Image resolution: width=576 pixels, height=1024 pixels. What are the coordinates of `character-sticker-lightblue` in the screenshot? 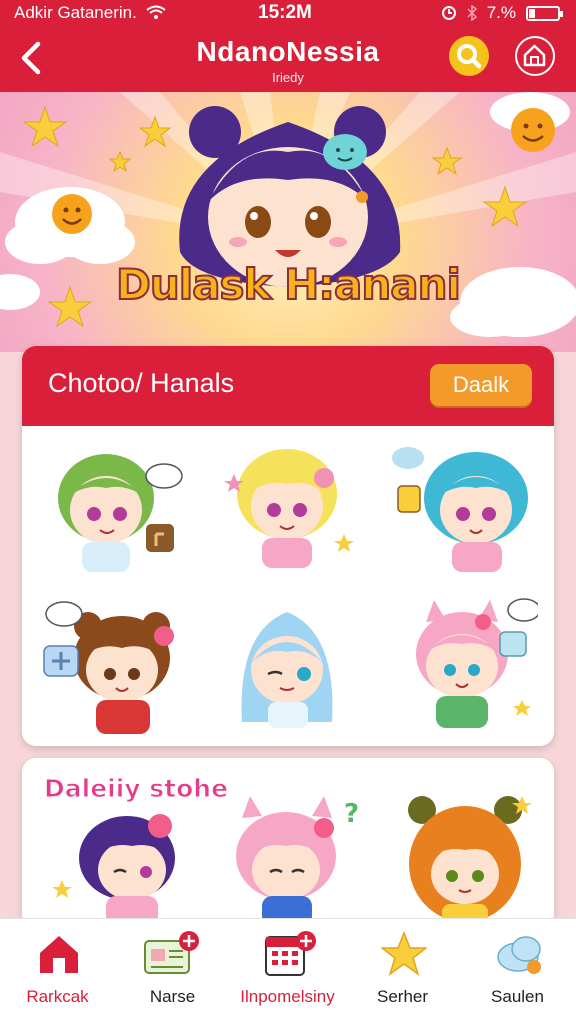 It's located at (287, 662).